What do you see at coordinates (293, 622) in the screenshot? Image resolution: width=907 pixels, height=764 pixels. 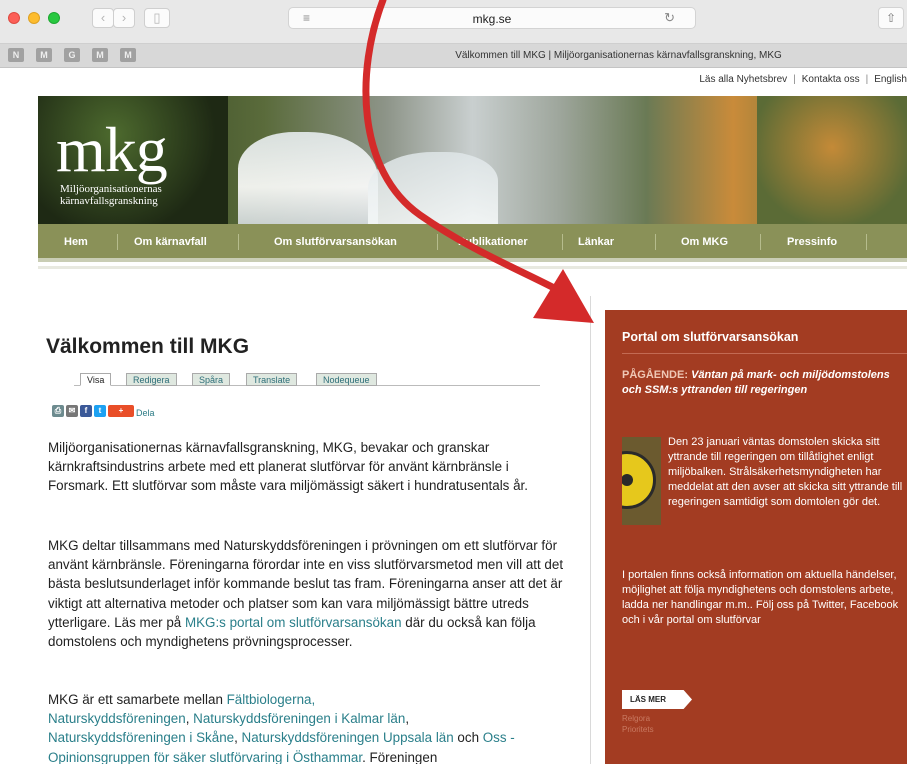 I see `portal-link: MKG:s portal om slutförvarsansökan` at bounding box center [293, 622].